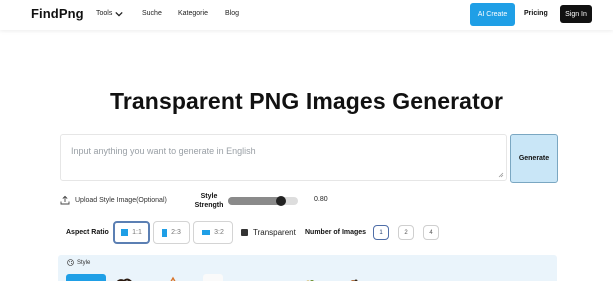 The width and height of the screenshot is (613, 281). Describe the element at coordinates (152, 13) in the screenshot. I see `nav-suche-link: Suche` at that location.